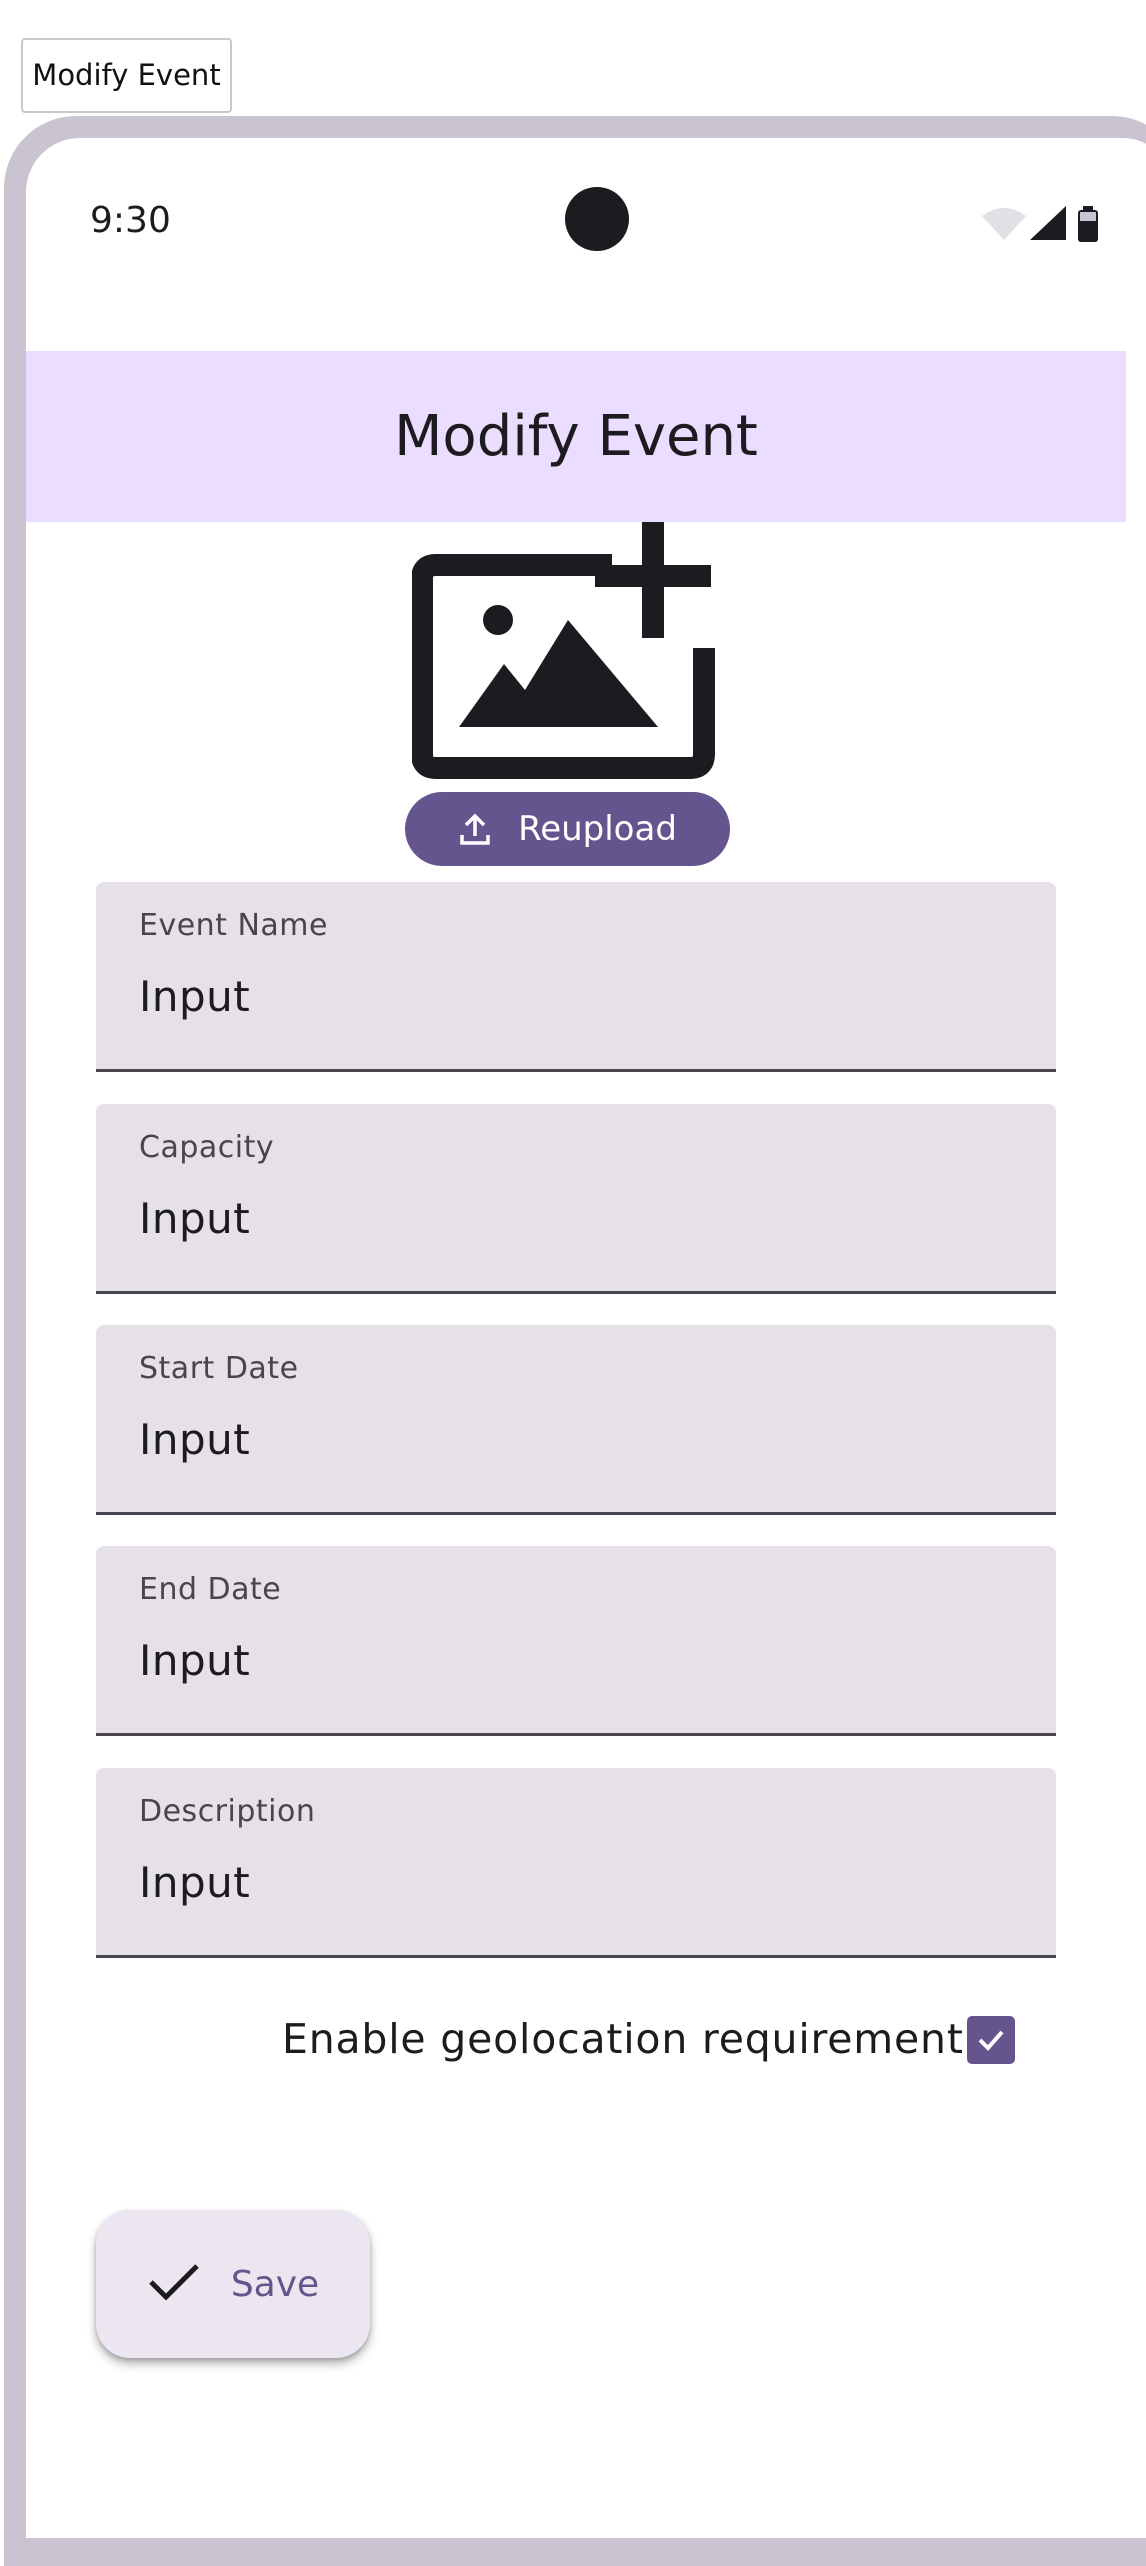  I want to click on reupload-label: Reupload, so click(597, 829).